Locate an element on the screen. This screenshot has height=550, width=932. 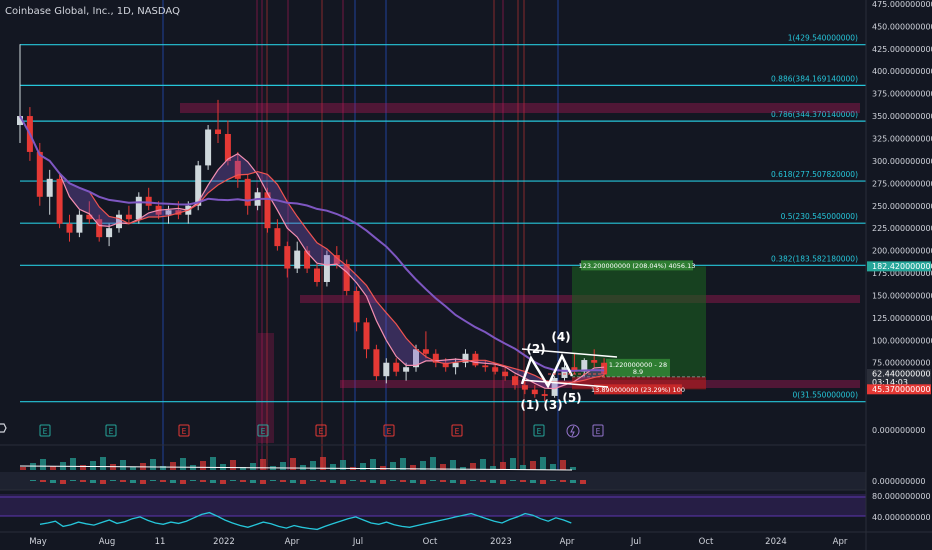
time-axis-label: 2023 is located at coordinates (501, 542).